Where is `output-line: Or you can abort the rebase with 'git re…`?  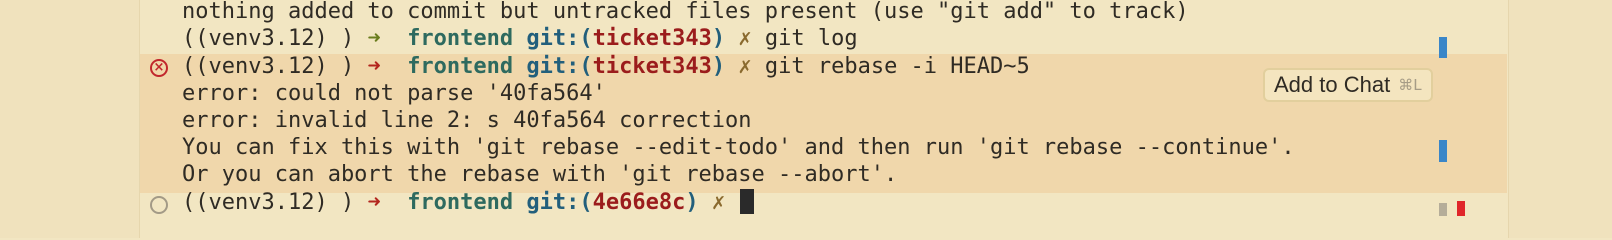
output-line: Or you can abort the rebase with 'git re… is located at coordinates (540, 174).